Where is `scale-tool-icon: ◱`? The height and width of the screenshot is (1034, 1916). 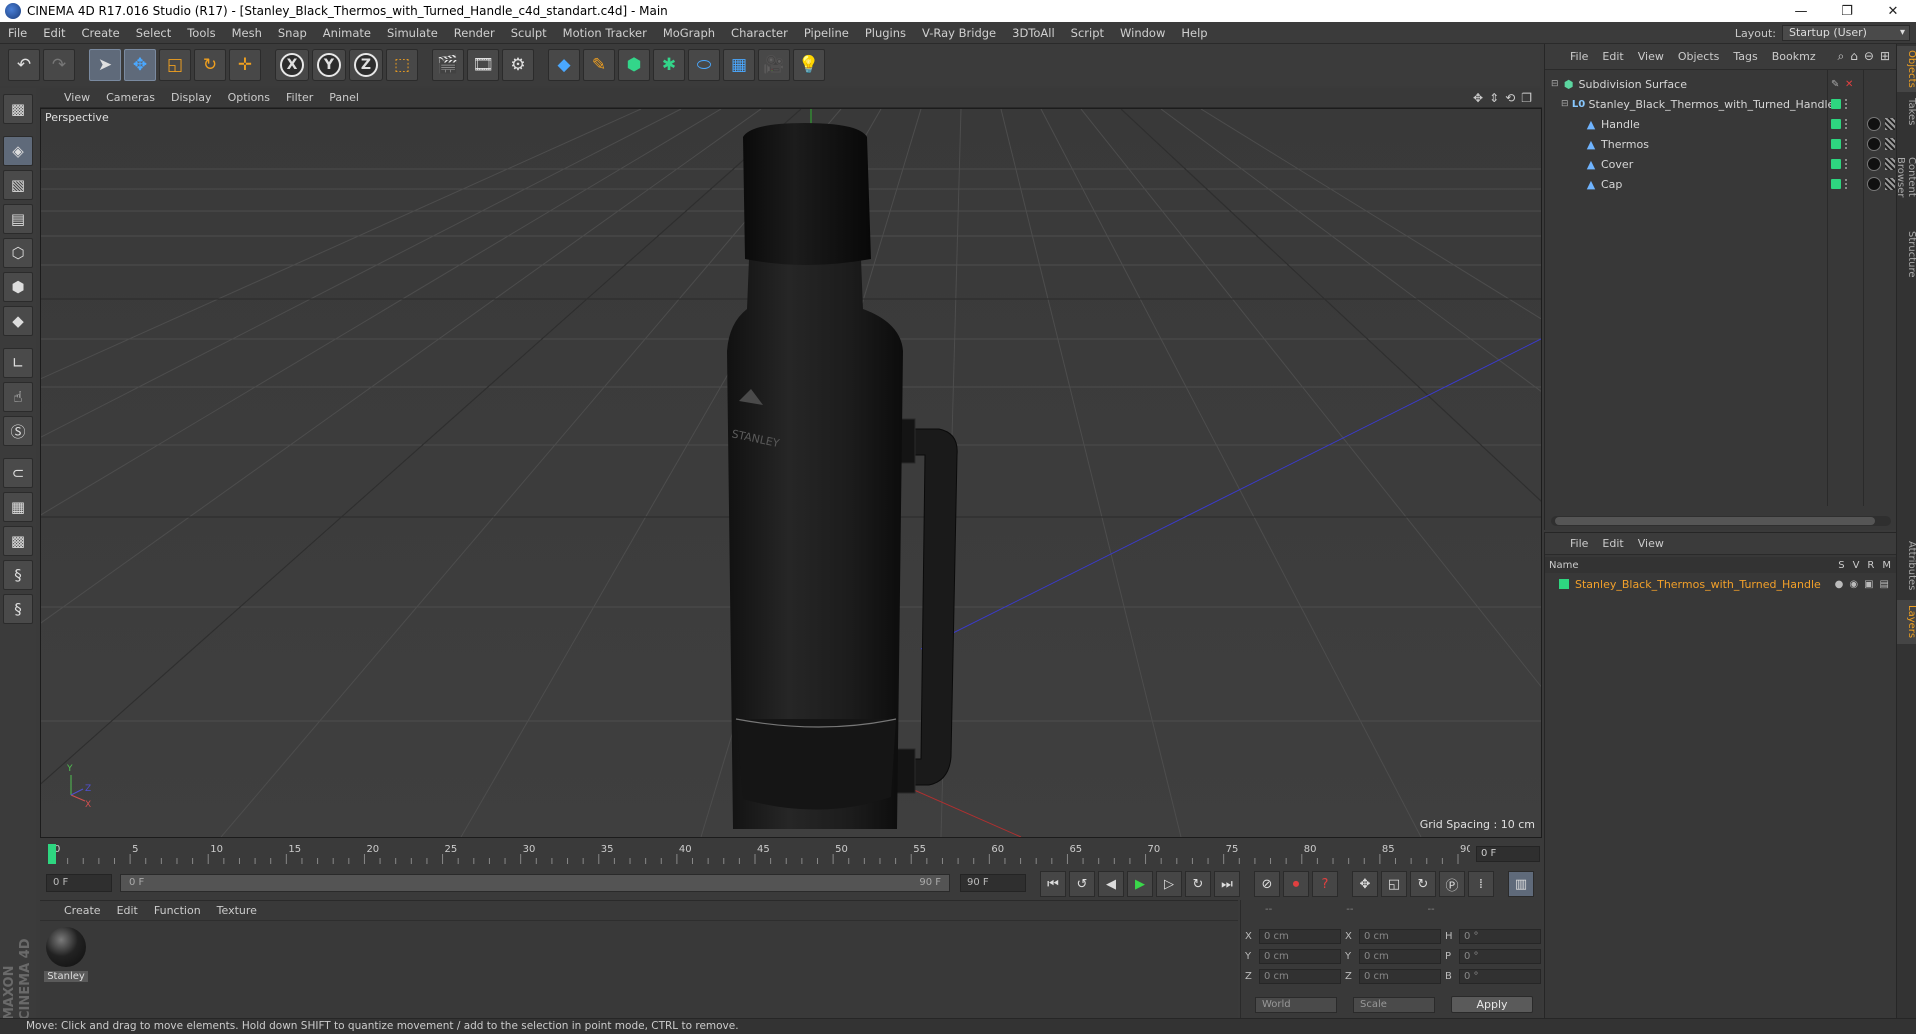 scale-tool-icon: ◱ is located at coordinates (175, 65).